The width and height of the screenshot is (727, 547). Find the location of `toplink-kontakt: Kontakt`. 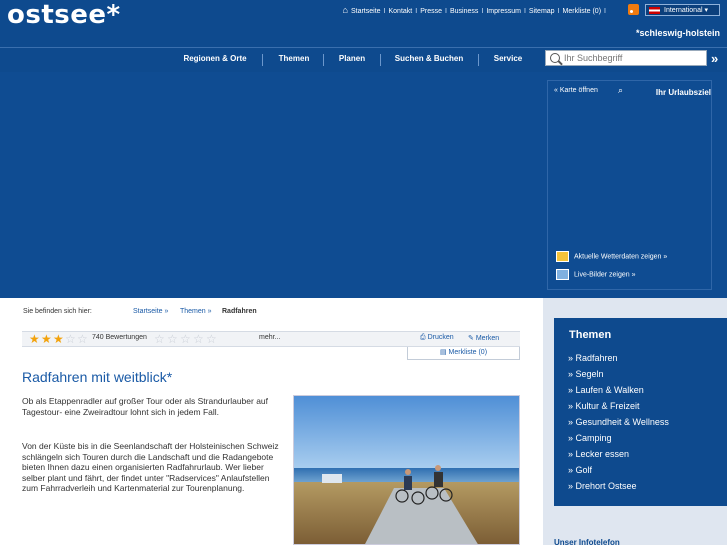

toplink-kontakt: Kontakt is located at coordinates (401, 11).